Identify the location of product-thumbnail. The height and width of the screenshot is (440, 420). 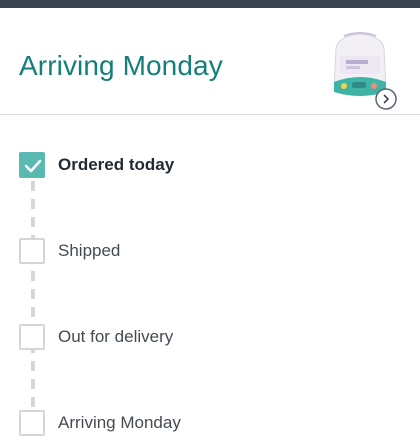
(360, 69).